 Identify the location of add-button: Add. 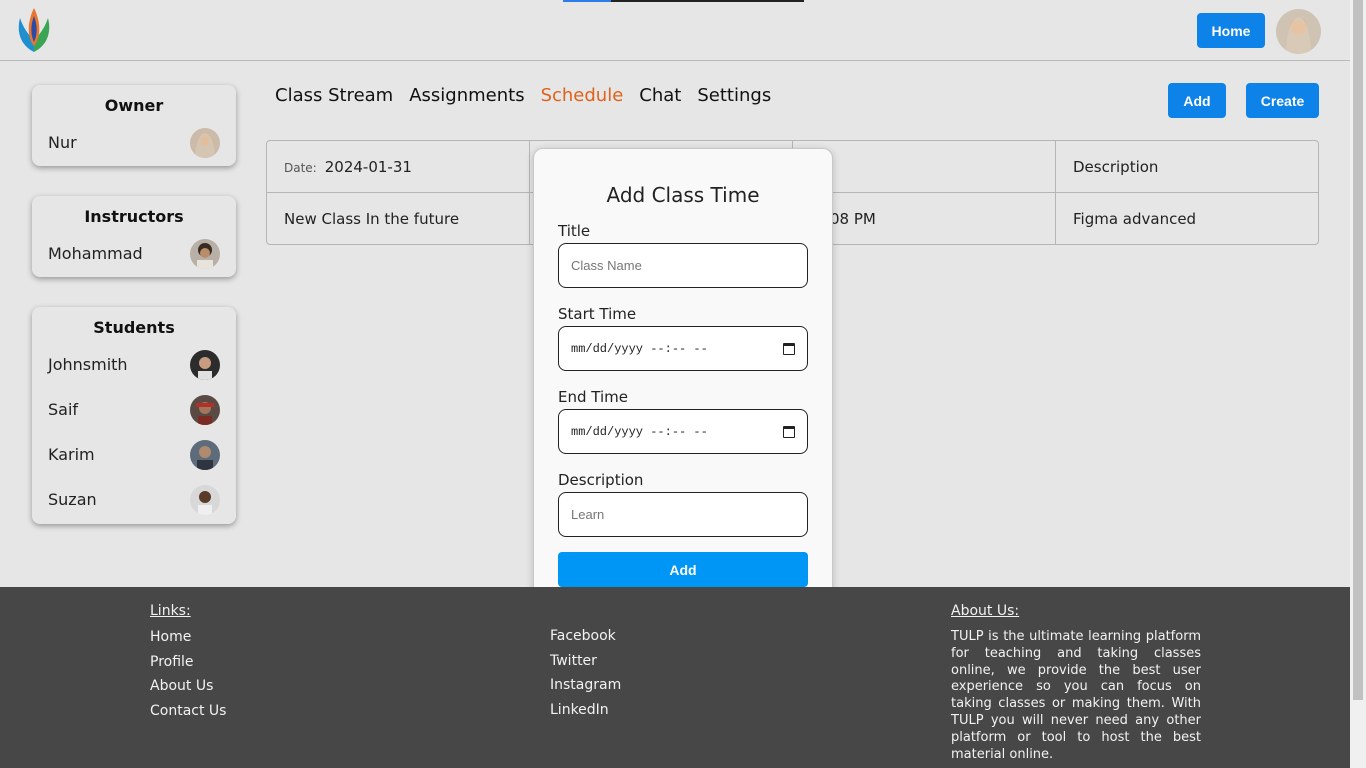
(1197, 100).